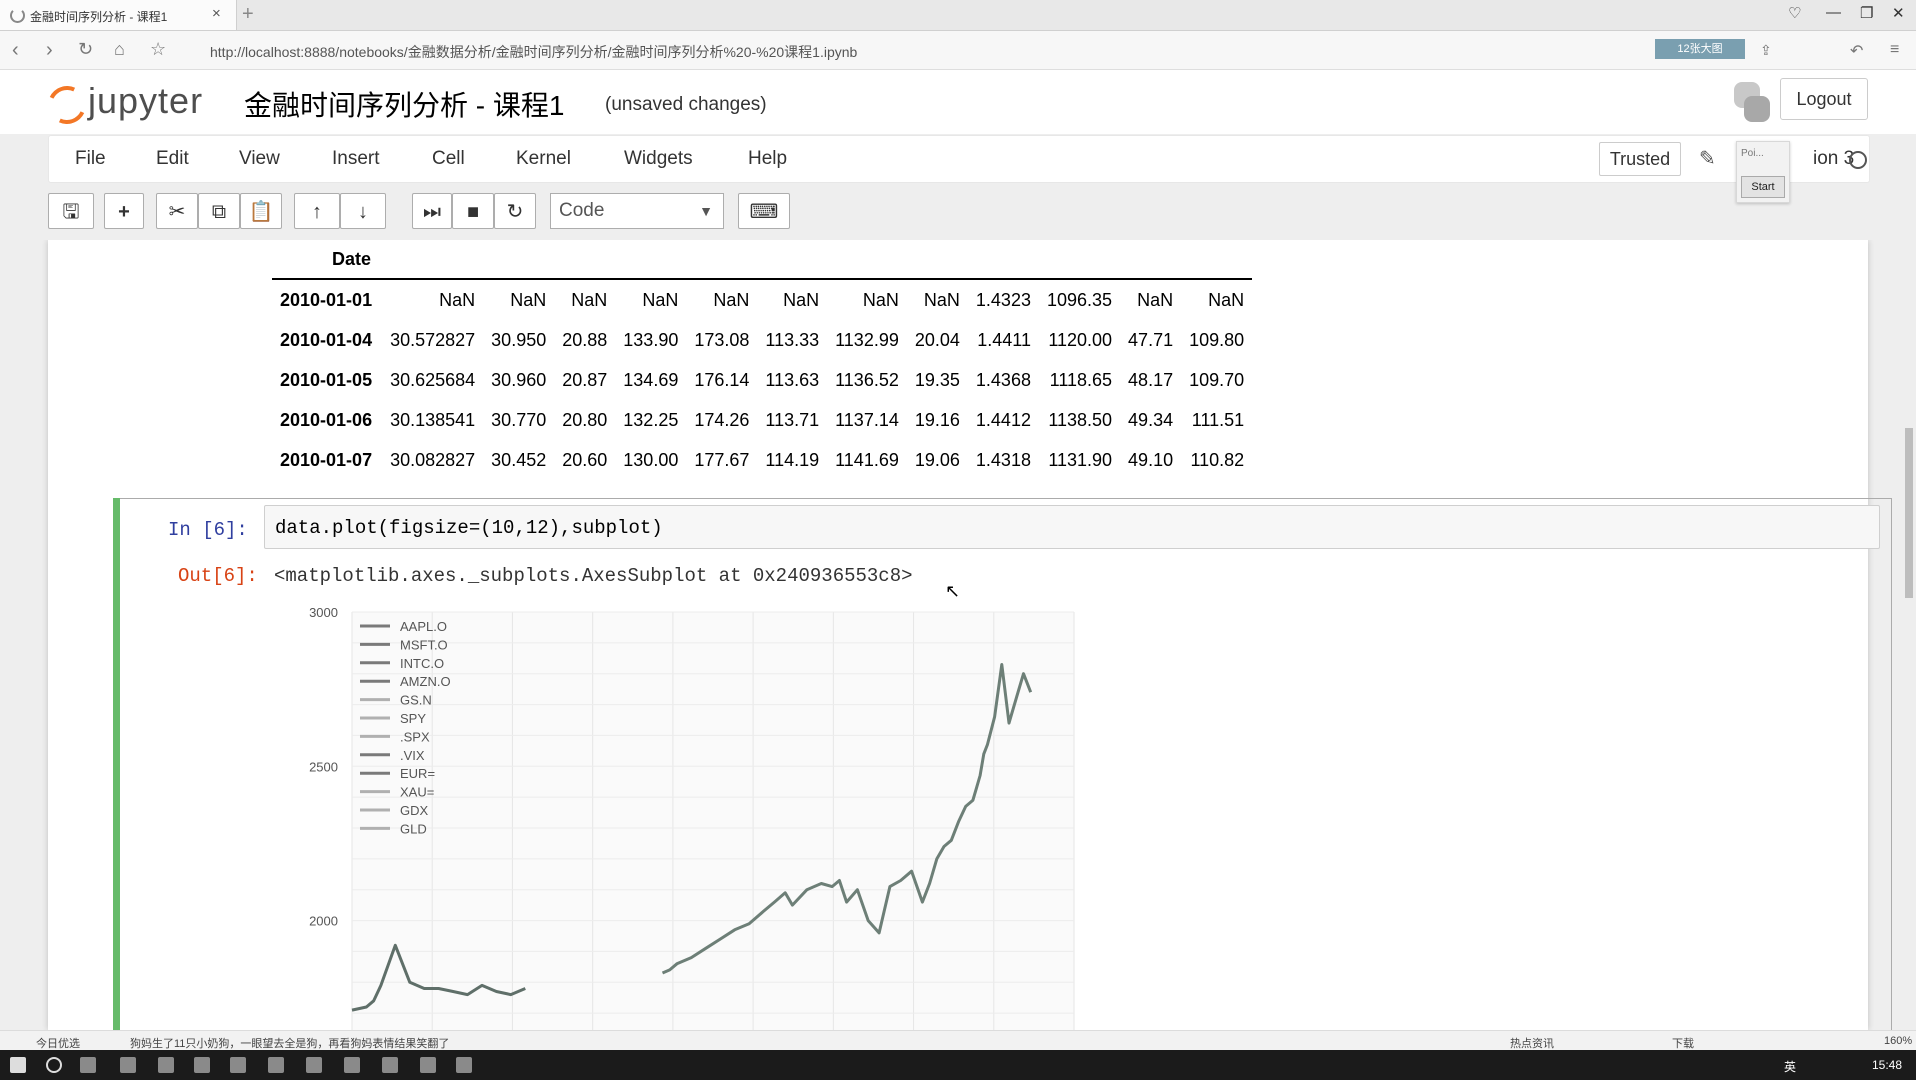 This screenshot has width=1916, height=1080. Describe the element at coordinates (326, 299) in the screenshot. I see `row-date: 2010-01-01` at that location.